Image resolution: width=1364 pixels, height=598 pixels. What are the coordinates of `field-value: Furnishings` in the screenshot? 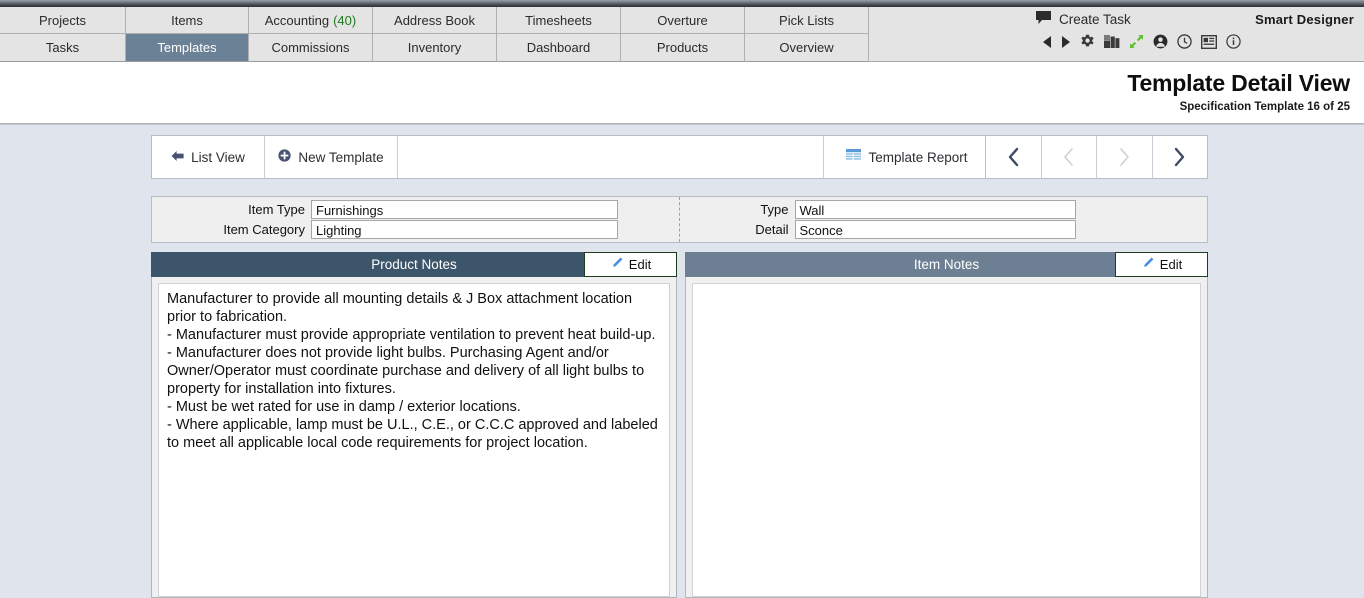 It's located at (464, 209).